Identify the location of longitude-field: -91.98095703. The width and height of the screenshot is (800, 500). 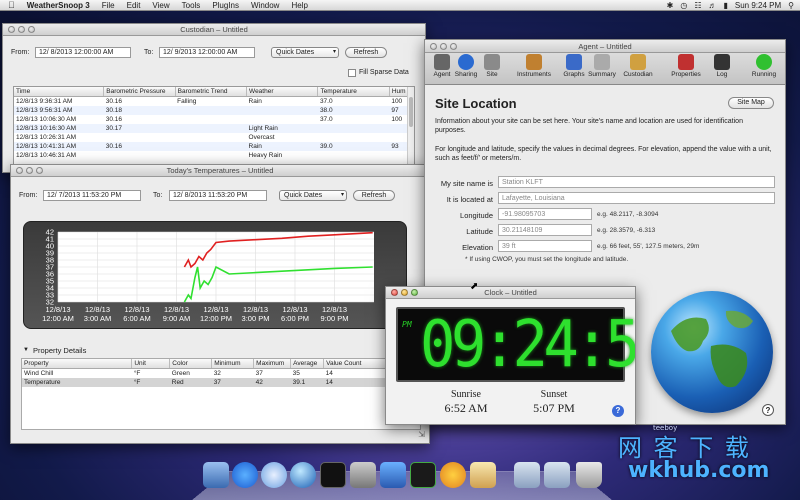
(545, 214).